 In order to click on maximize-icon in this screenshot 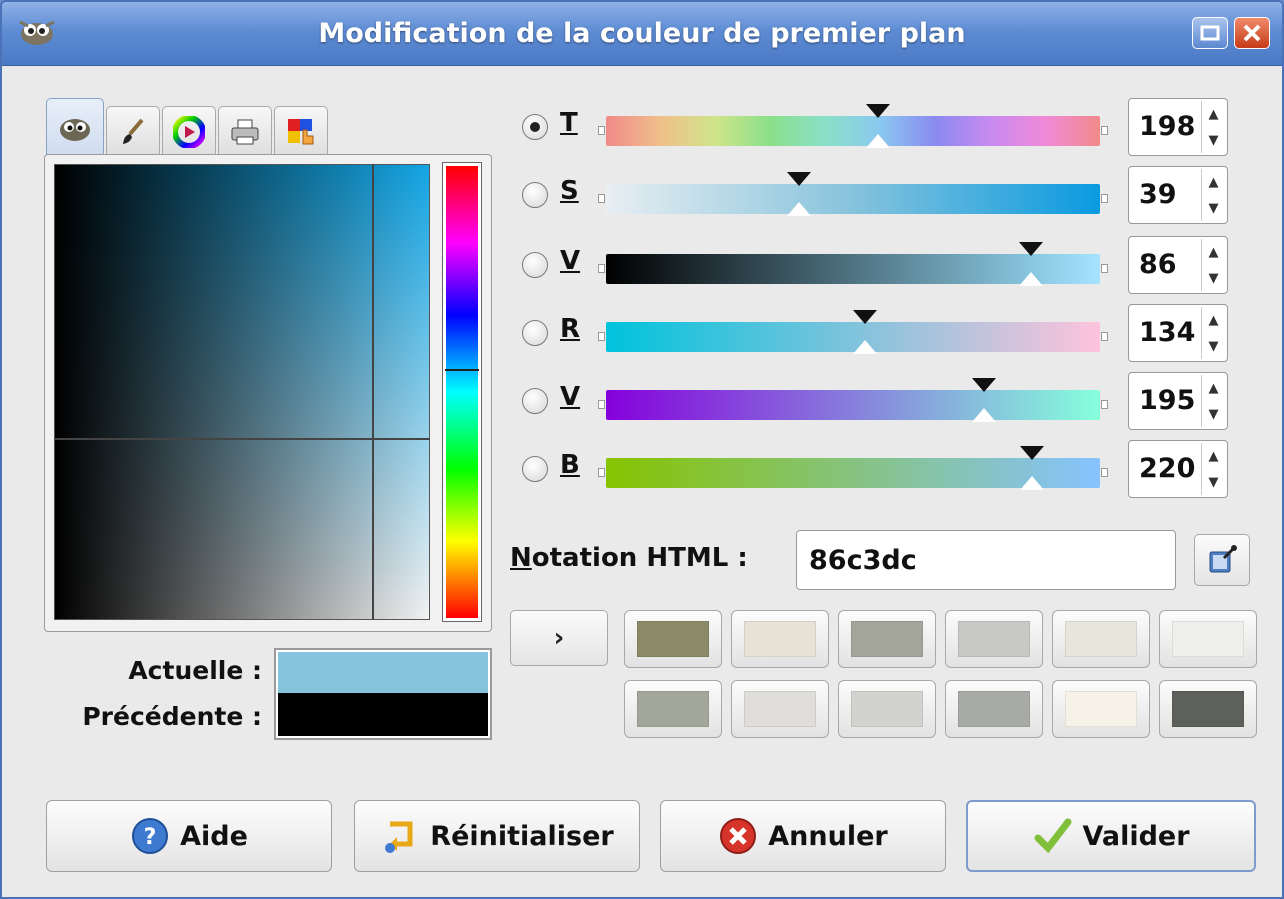, I will do `click(1210, 33)`.